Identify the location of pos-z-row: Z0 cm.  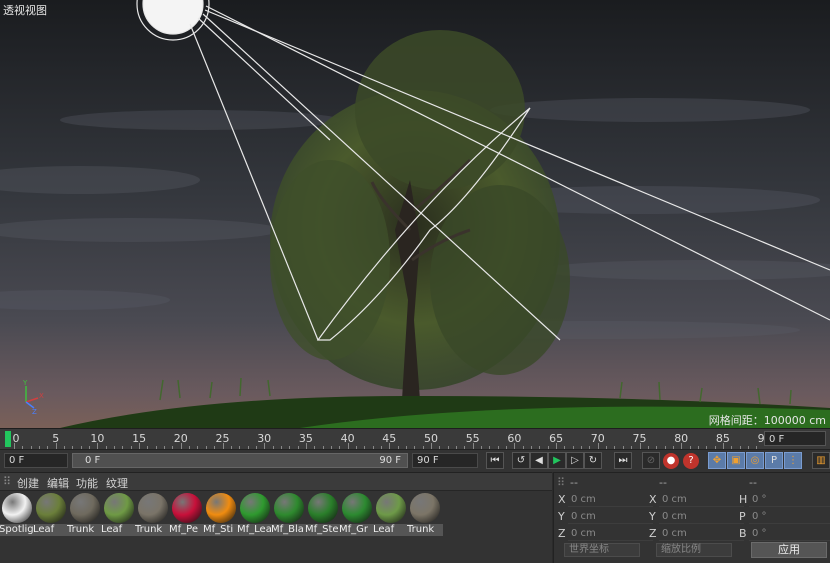
(605, 534).